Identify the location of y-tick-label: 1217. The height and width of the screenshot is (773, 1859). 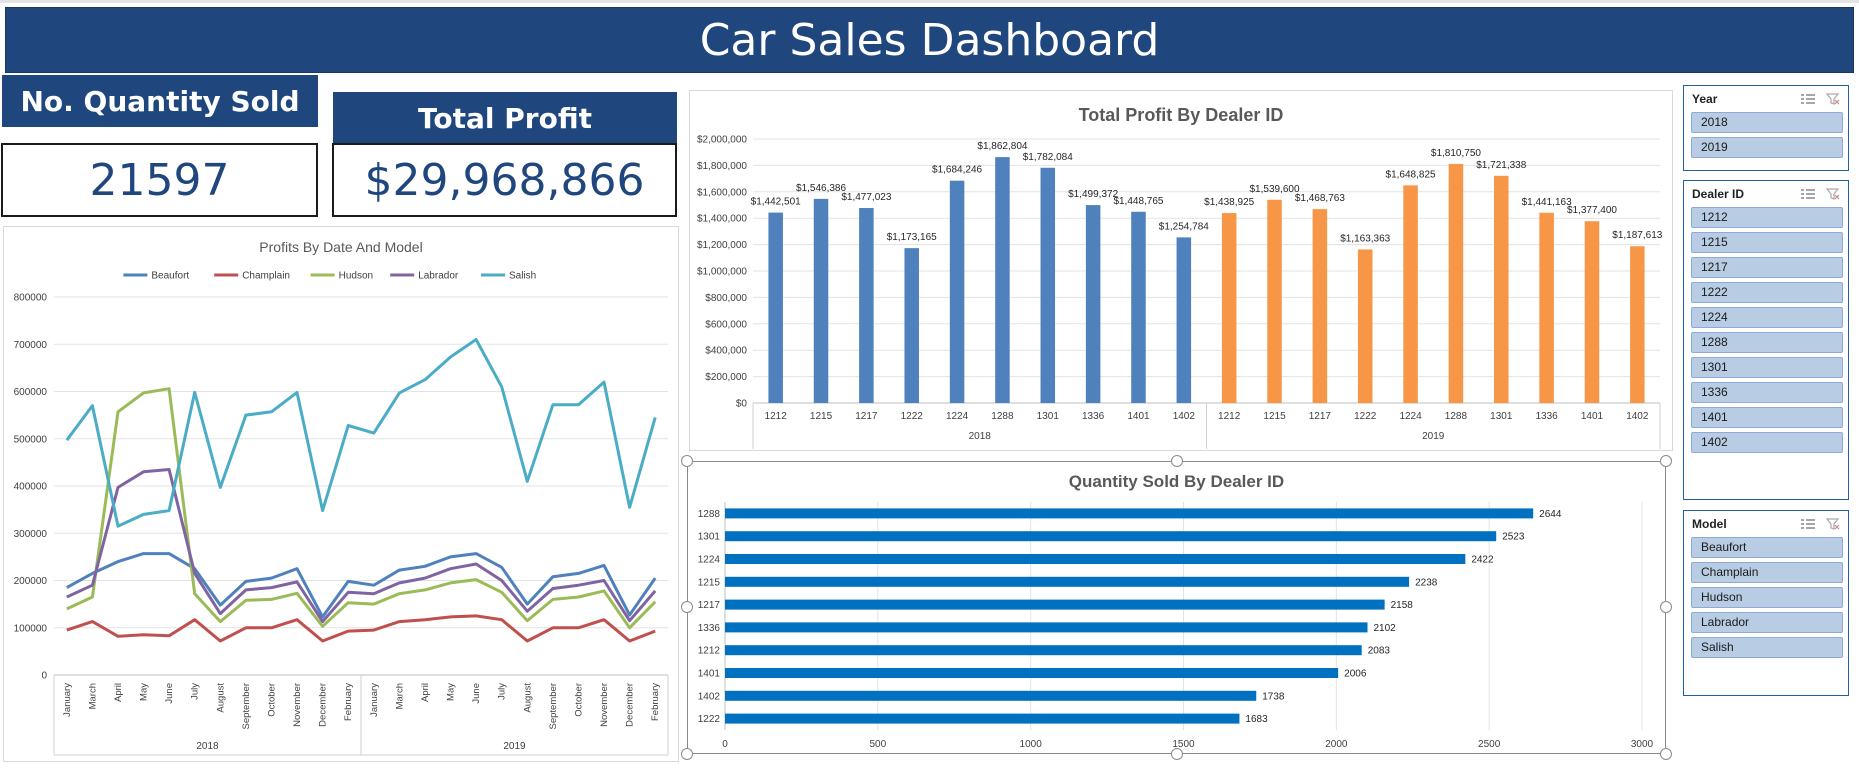
(709, 605).